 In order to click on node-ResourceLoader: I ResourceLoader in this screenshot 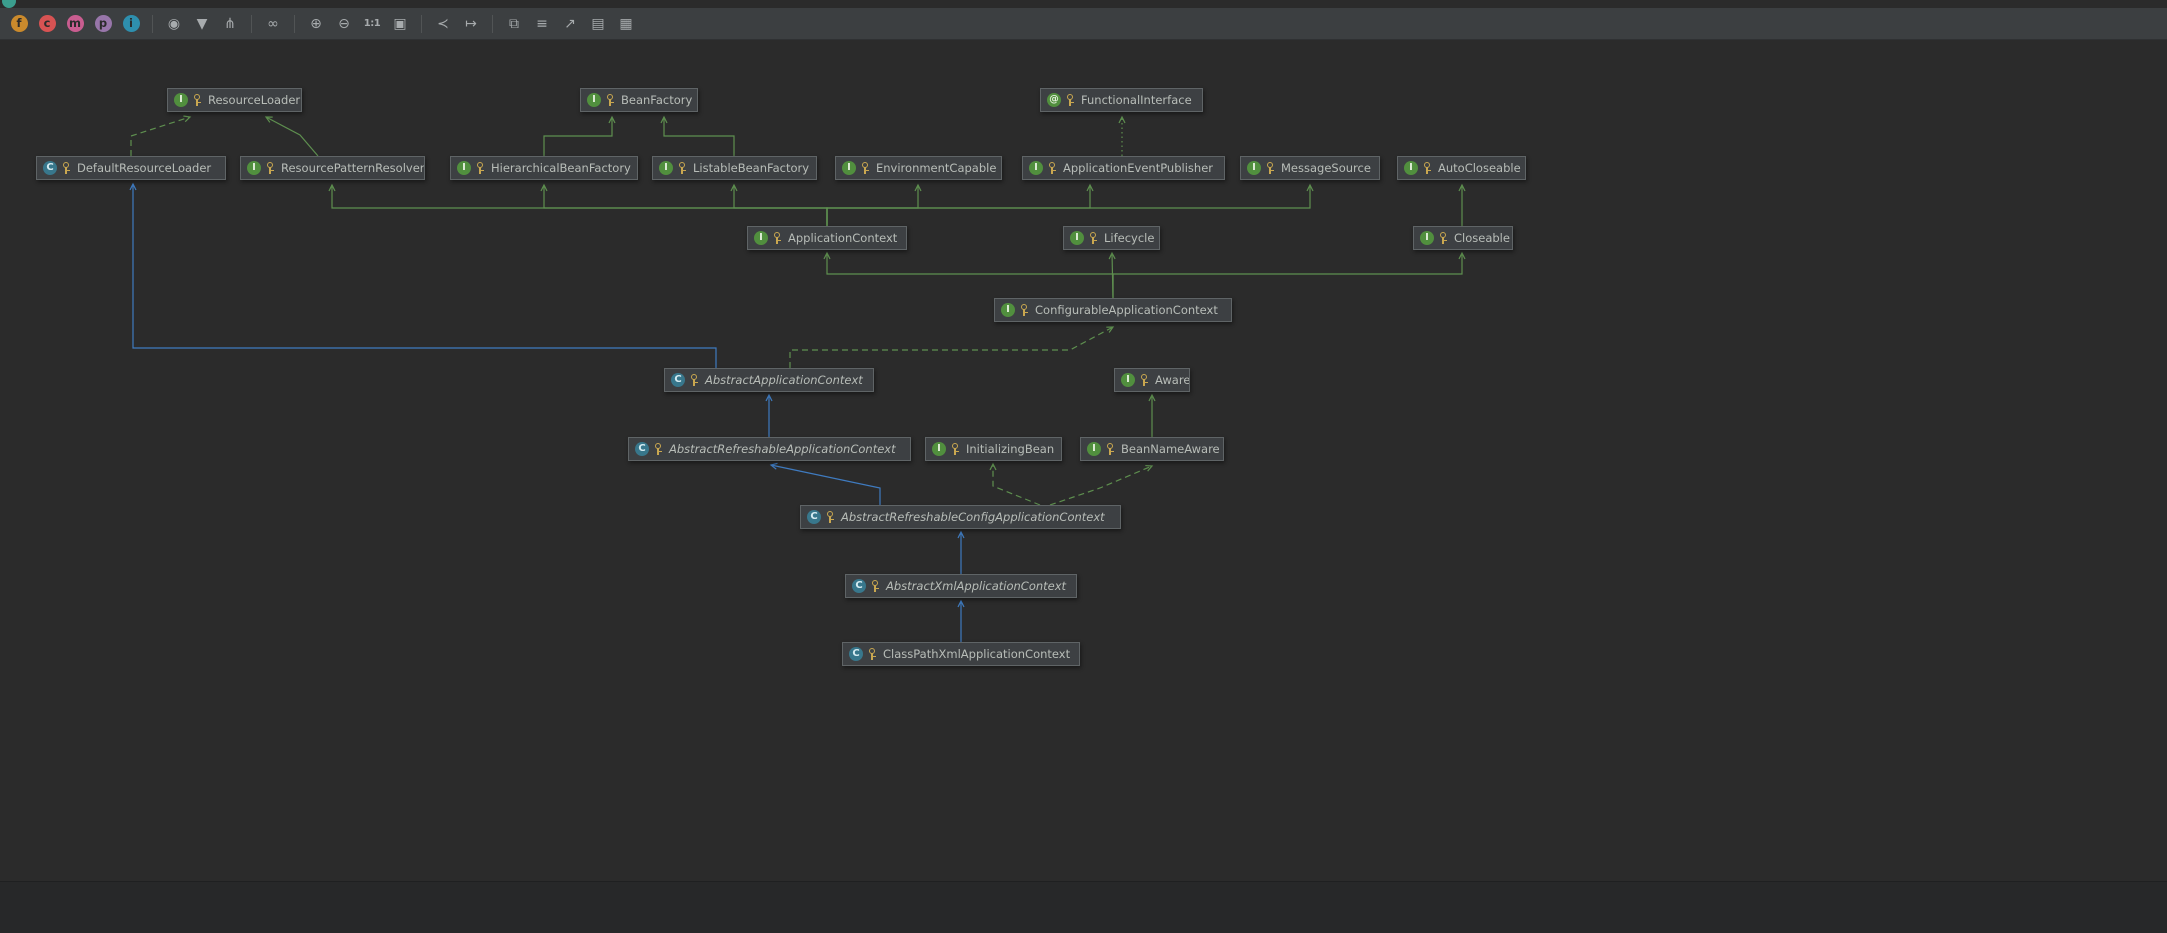, I will do `click(234, 100)`.